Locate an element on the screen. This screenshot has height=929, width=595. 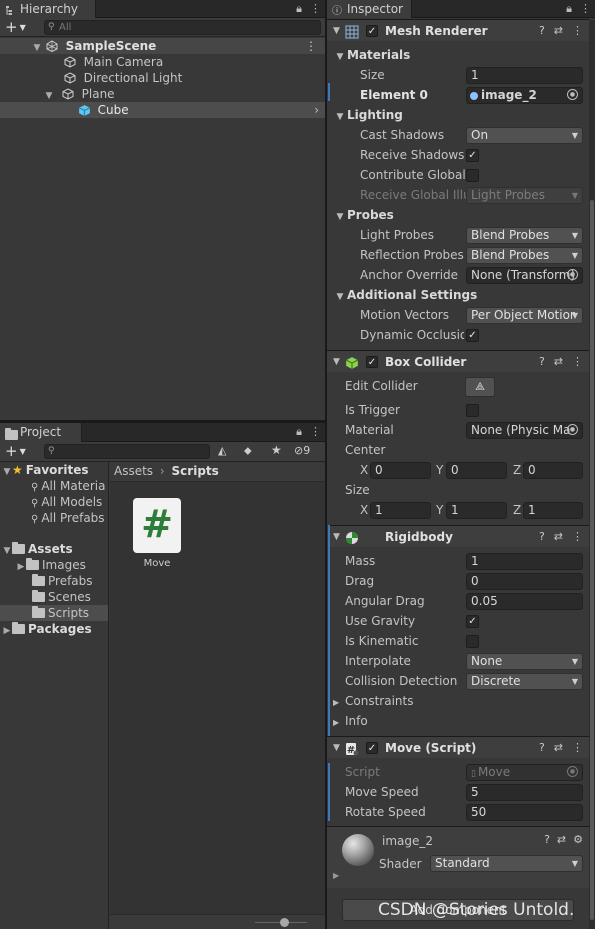
filter-by-type-icon: ◭ is located at coordinates (222, 450).